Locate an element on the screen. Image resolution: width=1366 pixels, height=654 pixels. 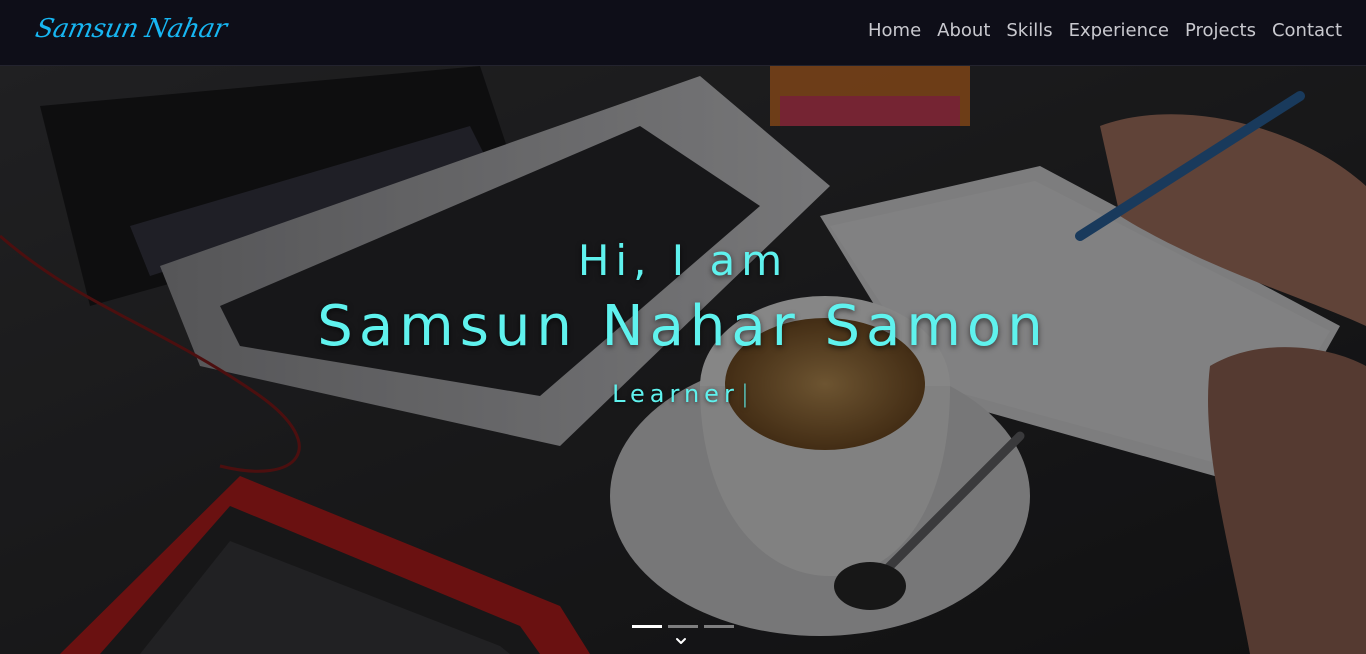
nav-link-experience: Experience is located at coordinates (1119, 30).